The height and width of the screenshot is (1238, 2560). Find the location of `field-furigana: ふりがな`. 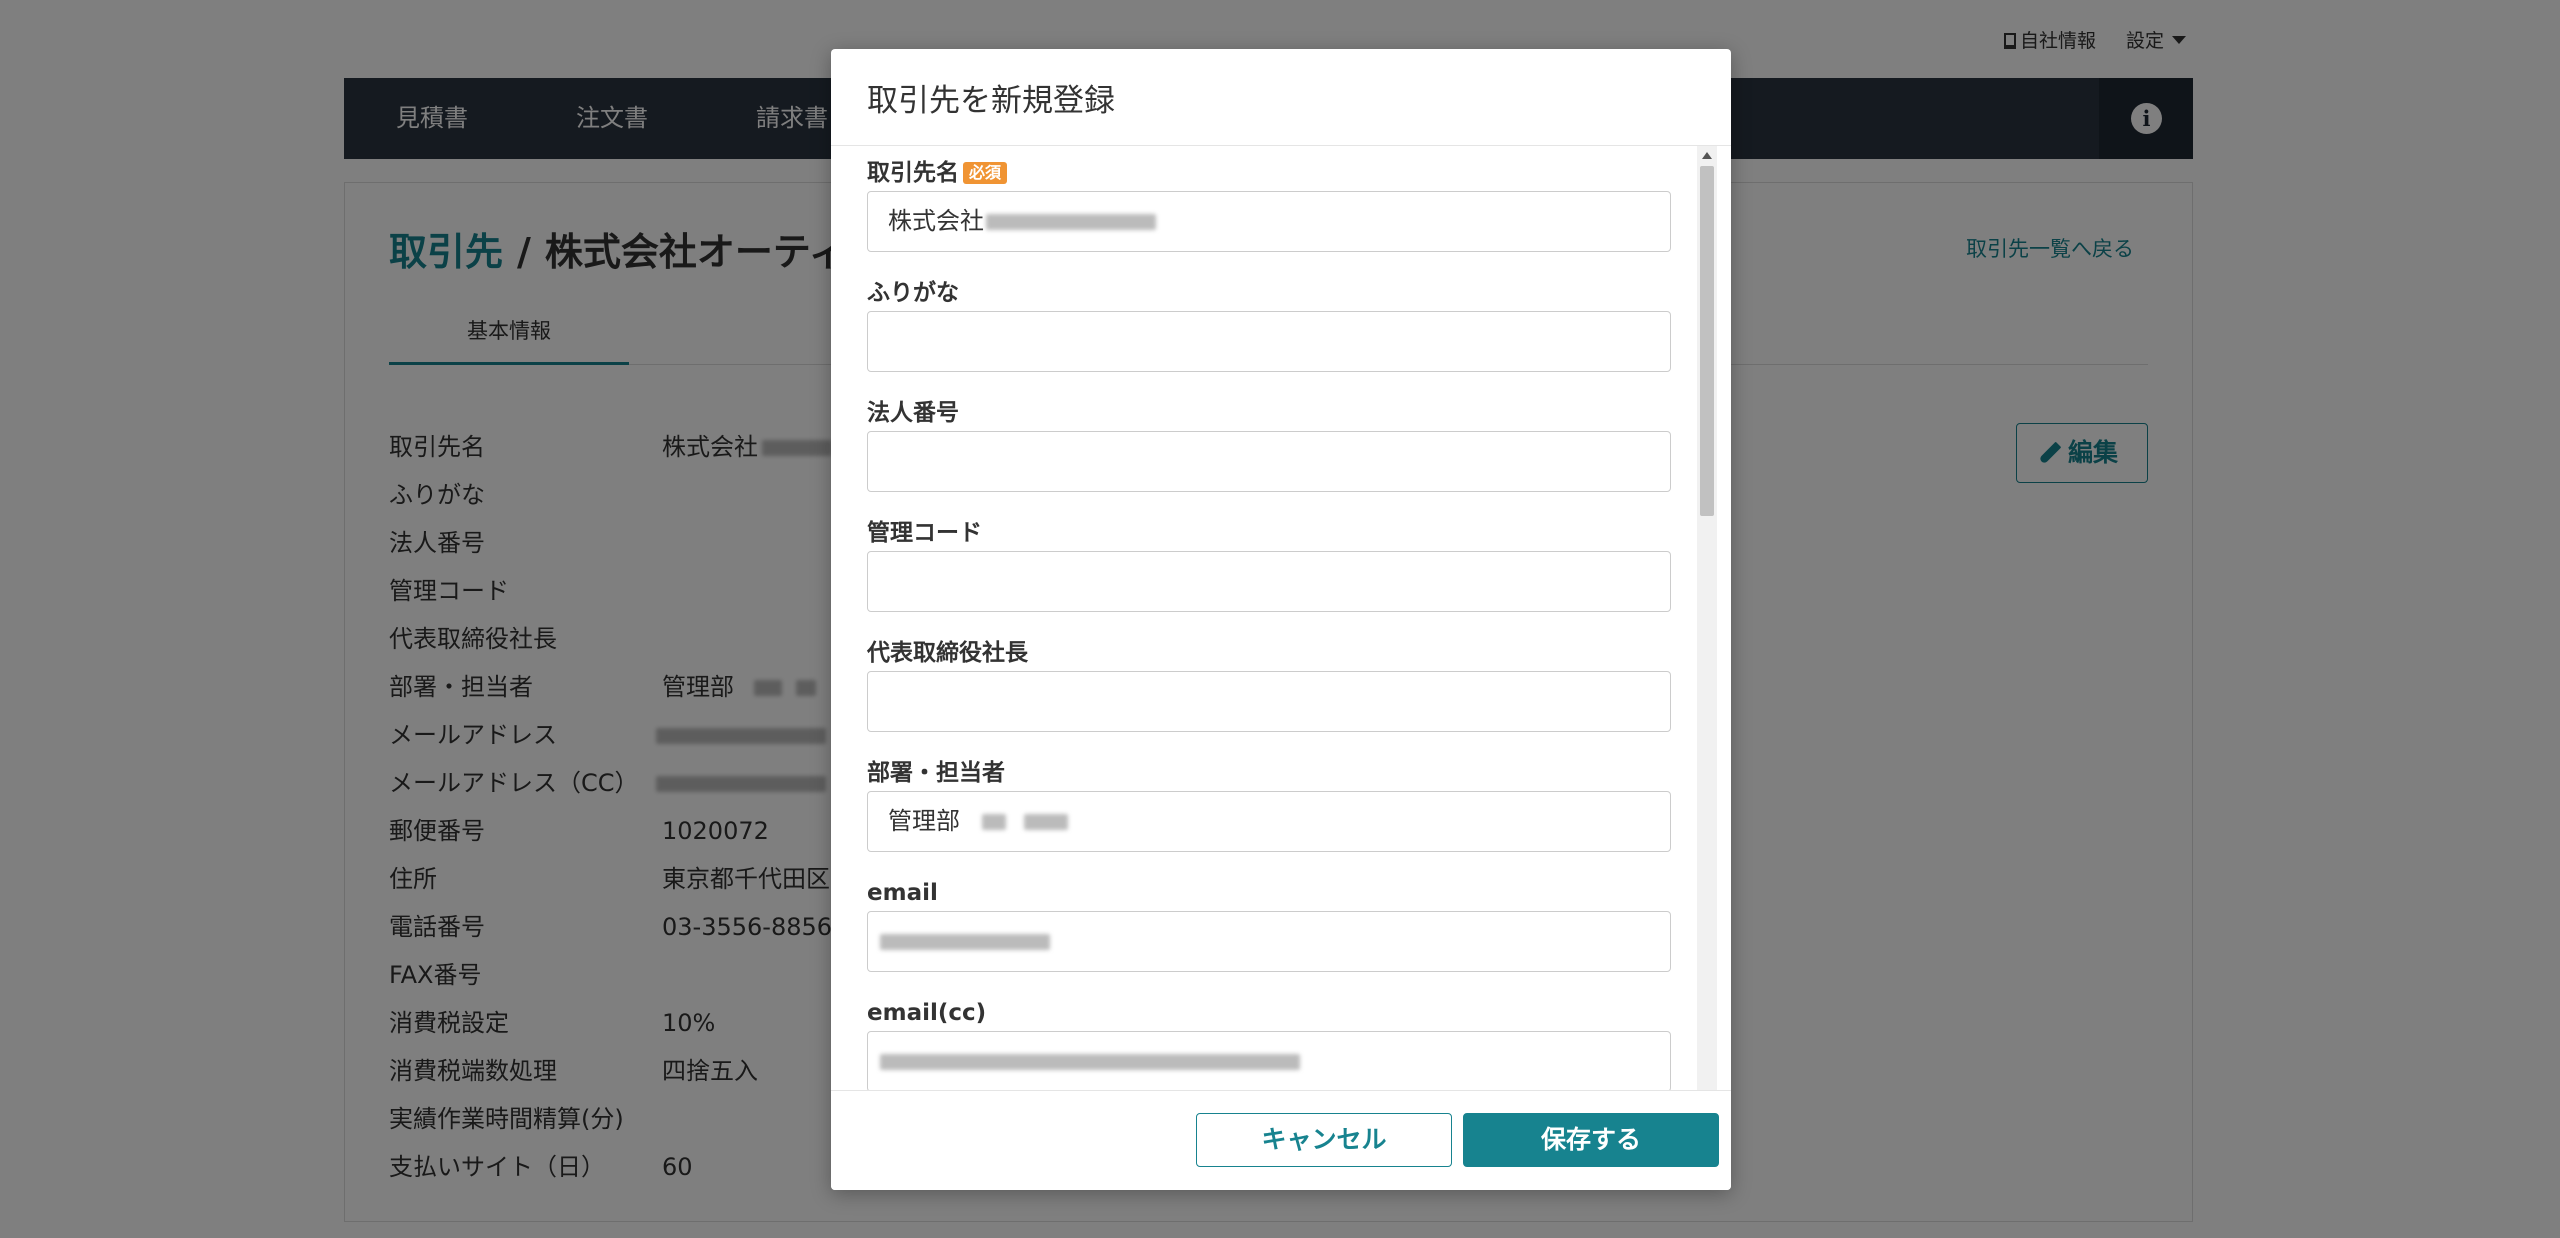

field-furigana: ふりがな is located at coordinates (1269, 325).